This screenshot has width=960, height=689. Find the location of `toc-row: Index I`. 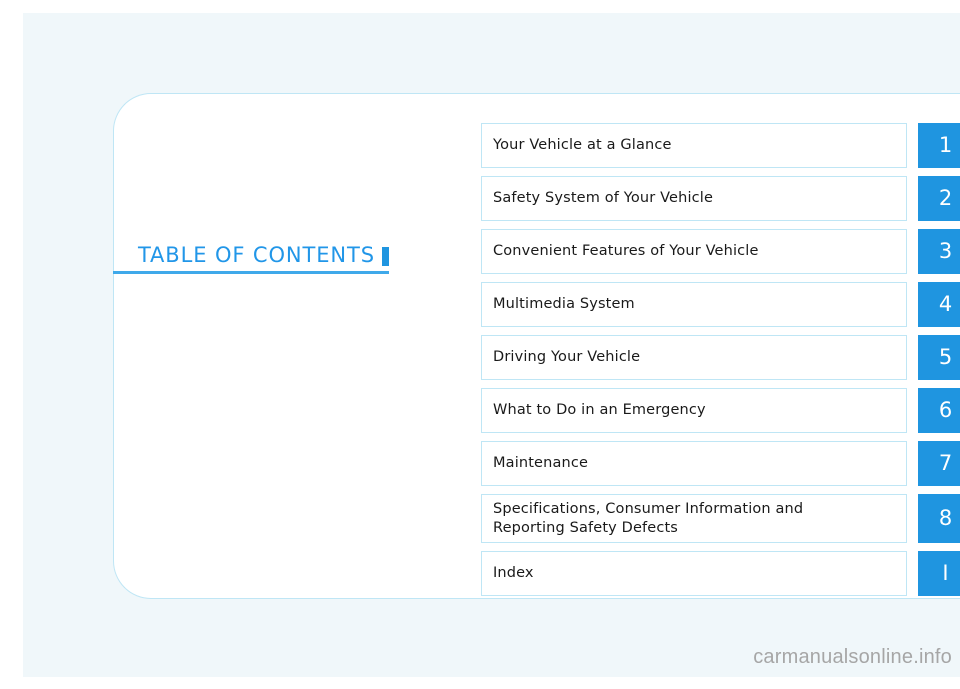

toc-row: Index I is located at coordinates (720, 573).